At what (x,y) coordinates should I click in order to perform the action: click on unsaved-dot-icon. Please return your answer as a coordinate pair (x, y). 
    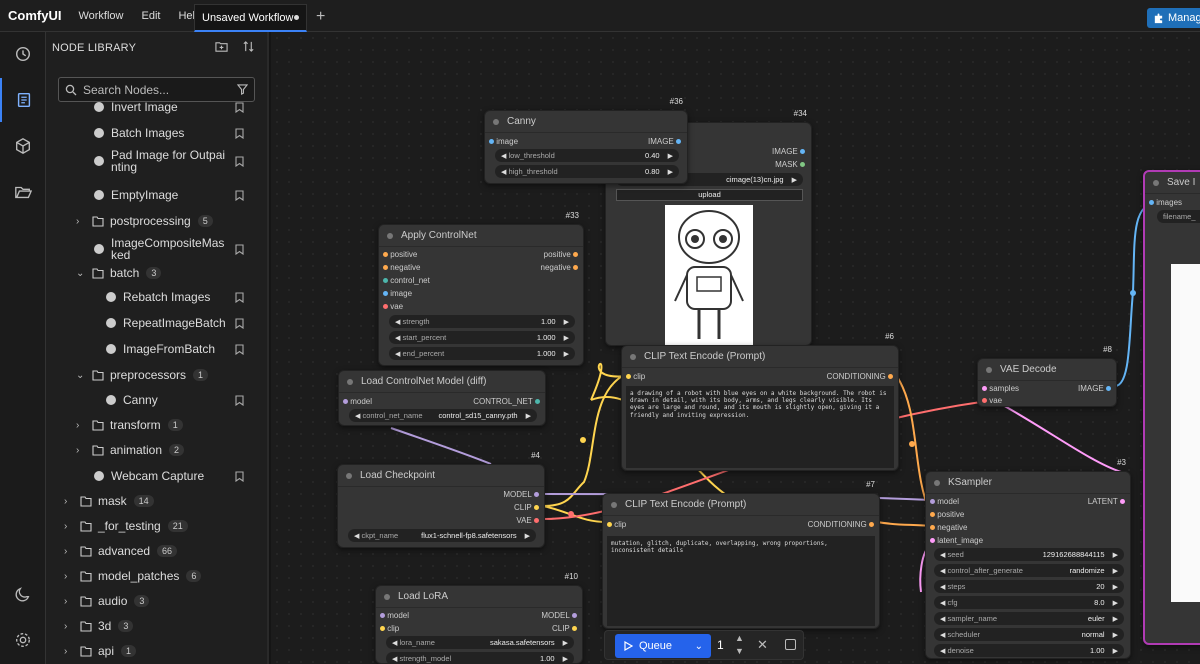
    Looking at the image, I should click on (296, 17).